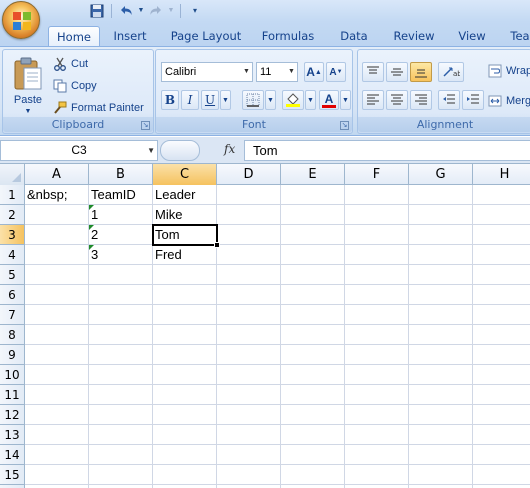 The width and height of the screenshot is (530, 488). What do you see at coordinates (313, 455) in the screenshot?
I see `cell-e14` at bounding box center [313, 455].